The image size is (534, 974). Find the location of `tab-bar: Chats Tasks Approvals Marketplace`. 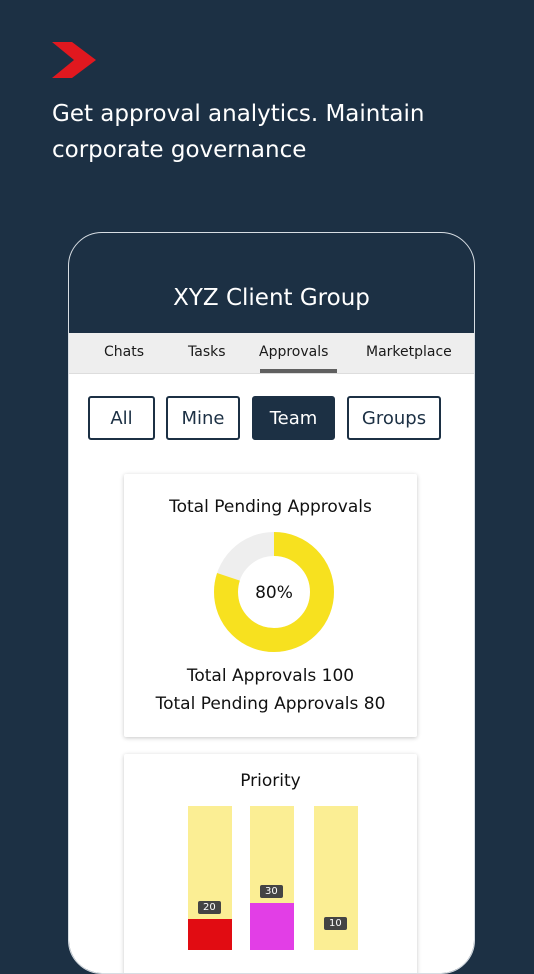

tab-bar: Chats Tasks Approvals Marketplace is located at coordinates (271, 353).